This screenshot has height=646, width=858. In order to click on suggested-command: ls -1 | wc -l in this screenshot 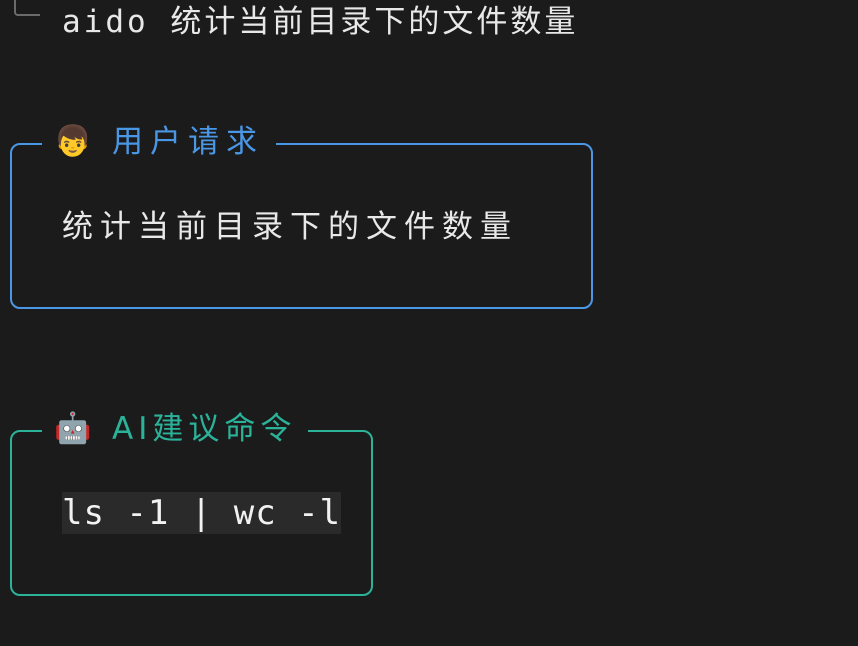, I will do `click(202, 513)`.